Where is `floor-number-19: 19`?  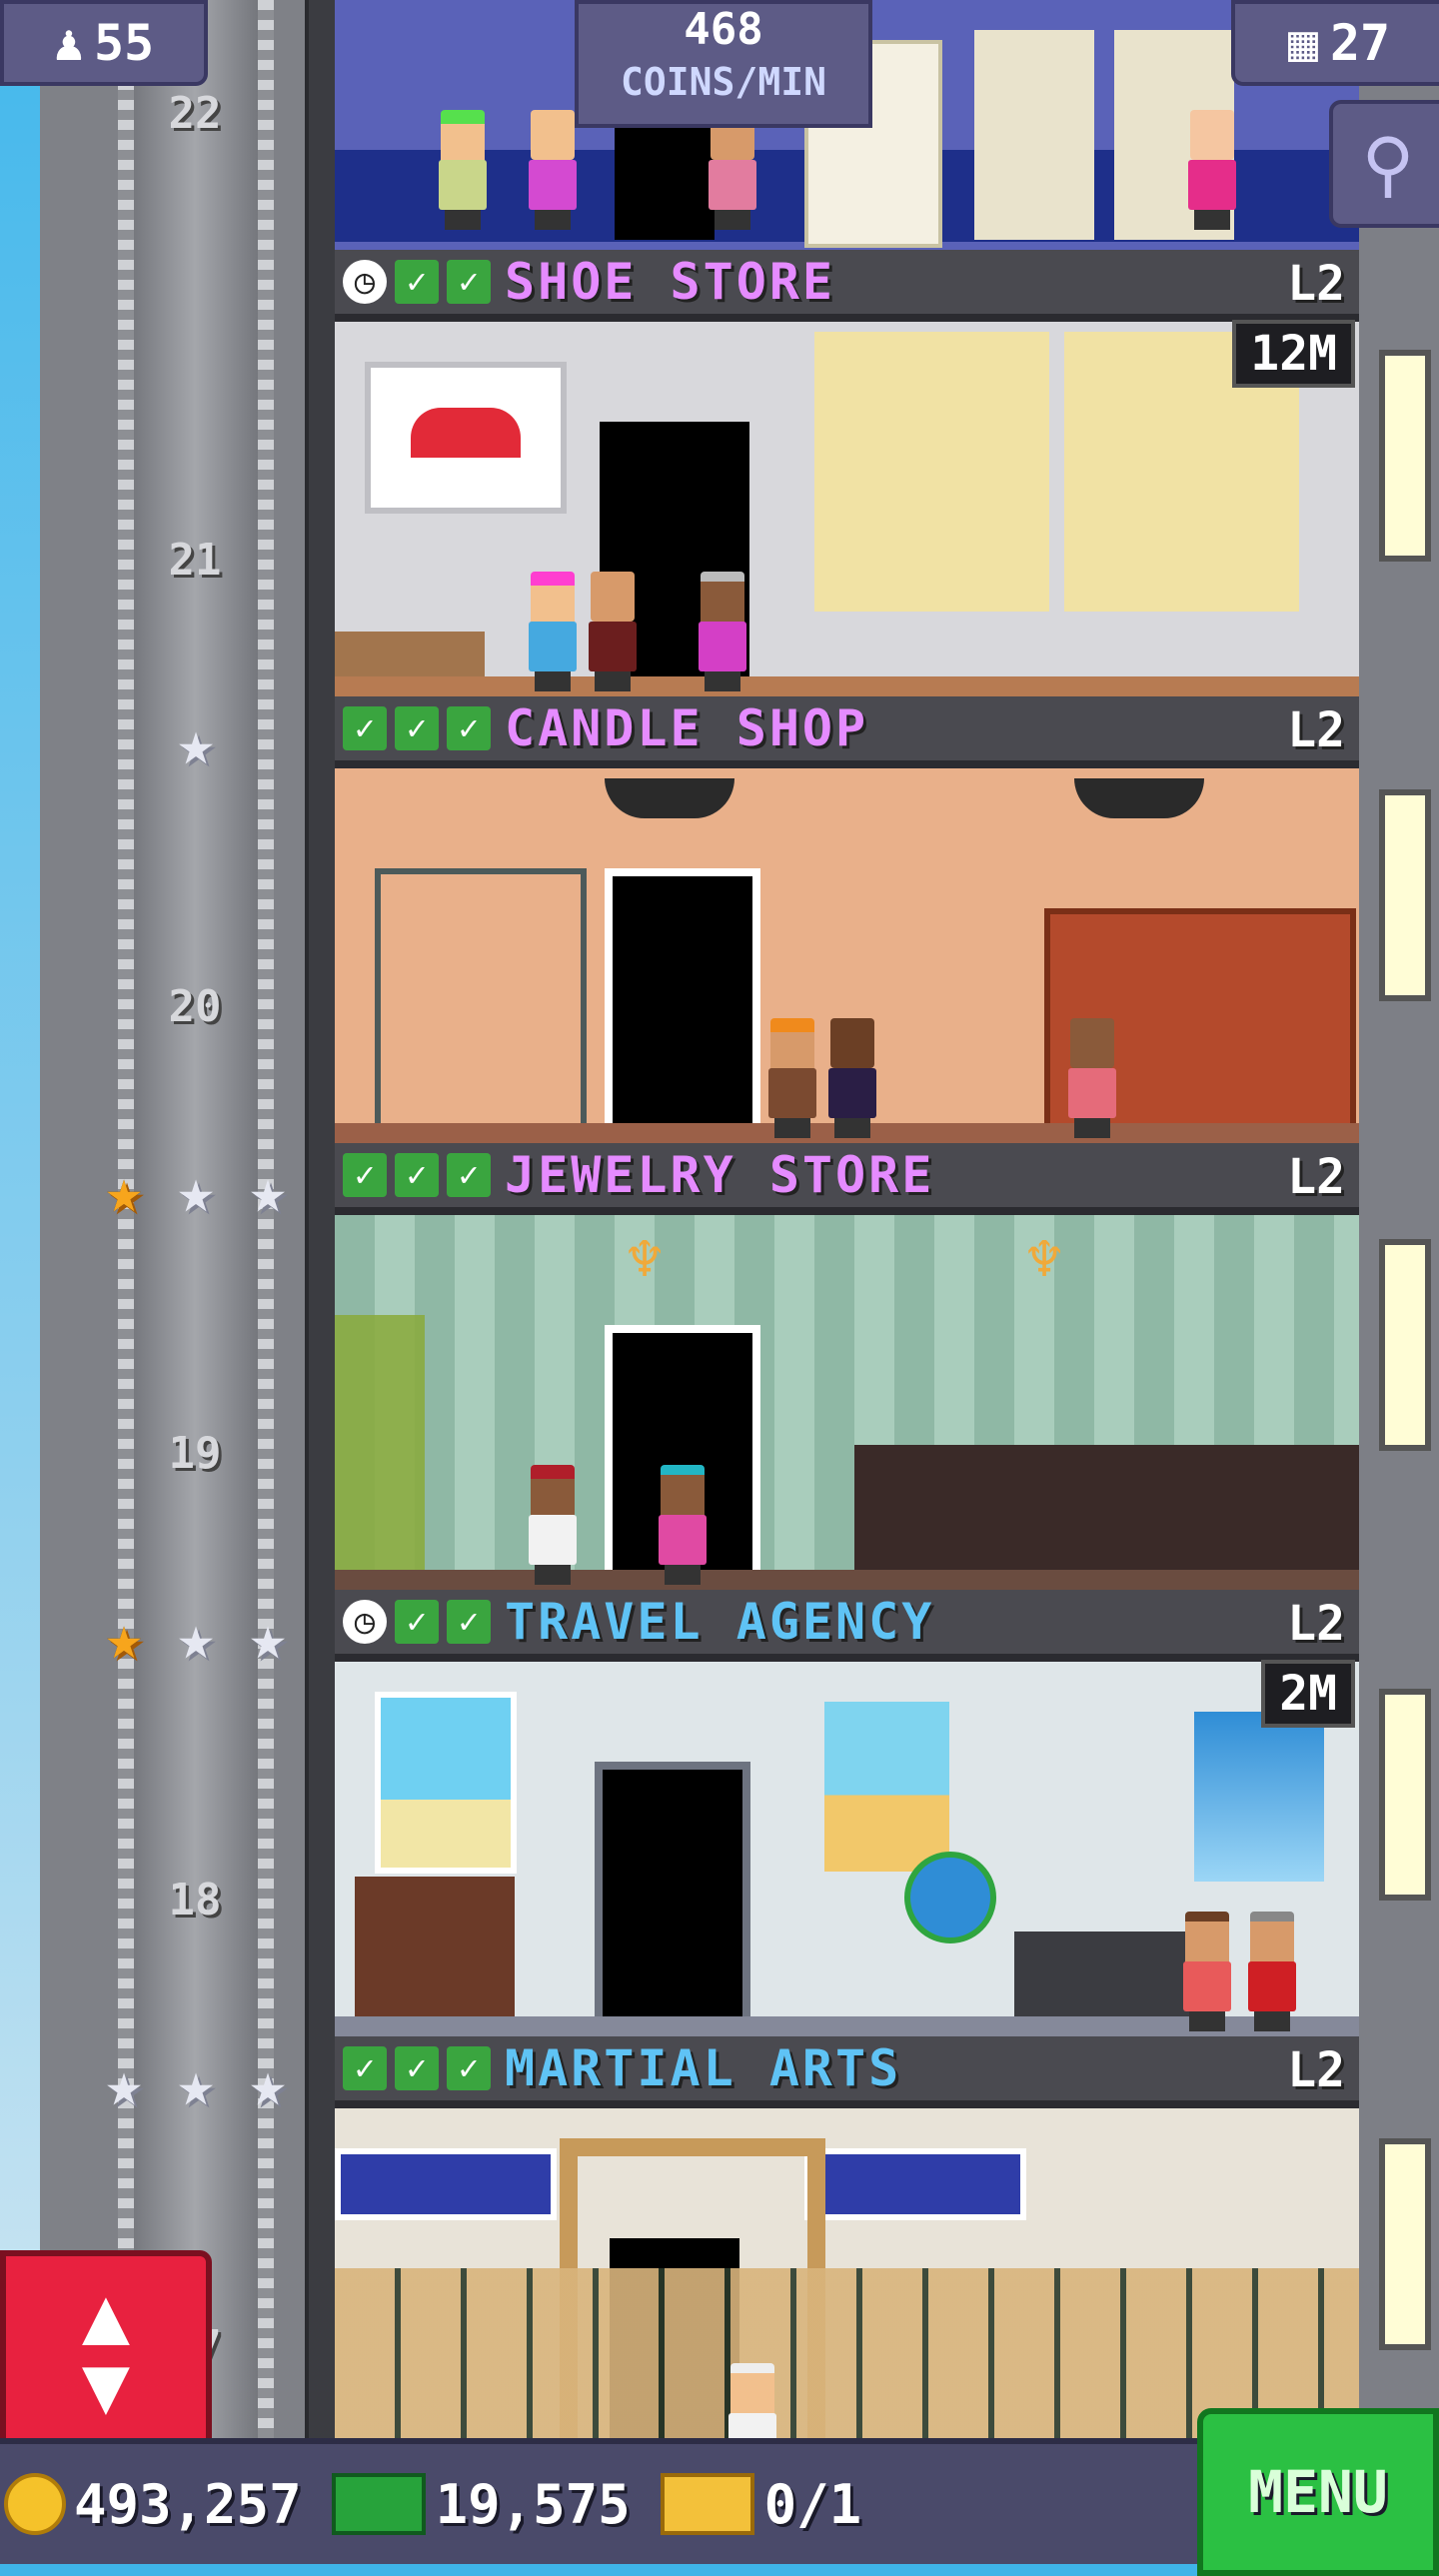 floor-number-19: 19 is located at coordinates (195, 1453).